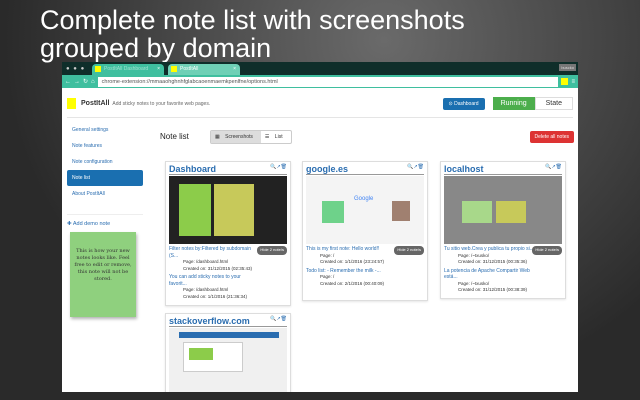 This screenshot has width=640, height=400. I want to click on sidebar-item-about: About PostItAll, so click(105, 194).